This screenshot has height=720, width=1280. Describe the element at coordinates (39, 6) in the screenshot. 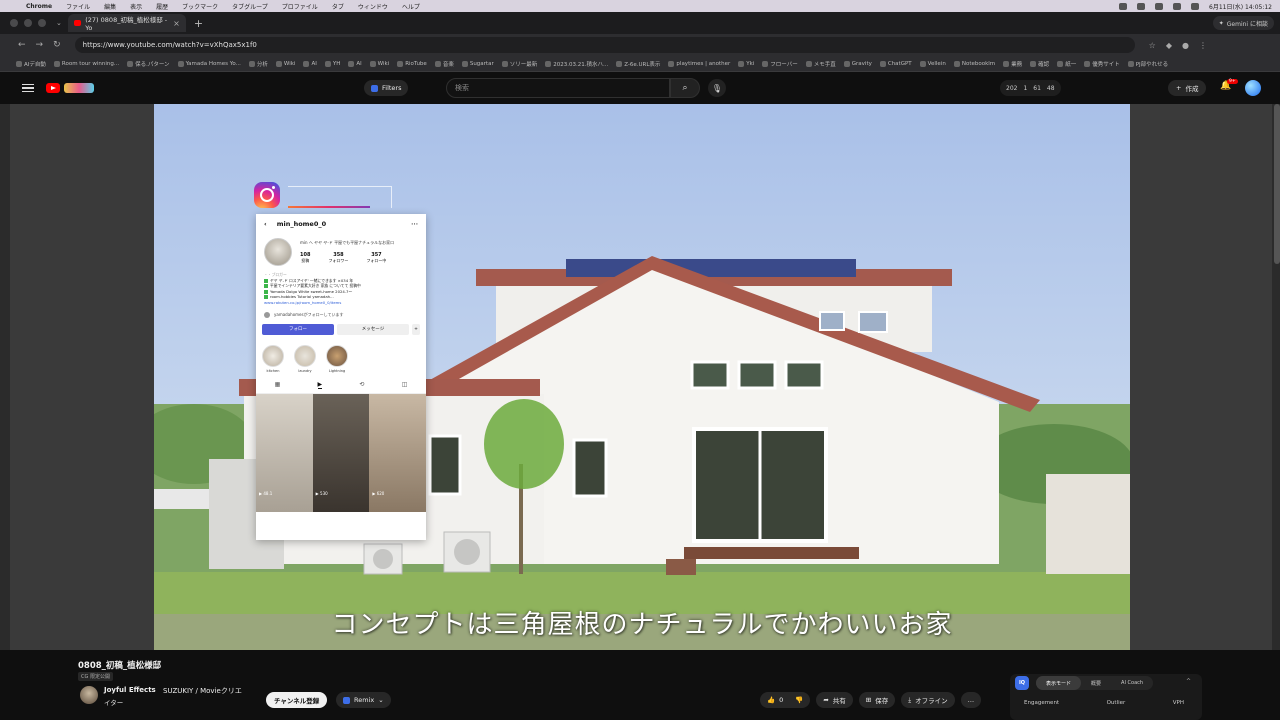

I see `menubar-app: Chrome` at that location.